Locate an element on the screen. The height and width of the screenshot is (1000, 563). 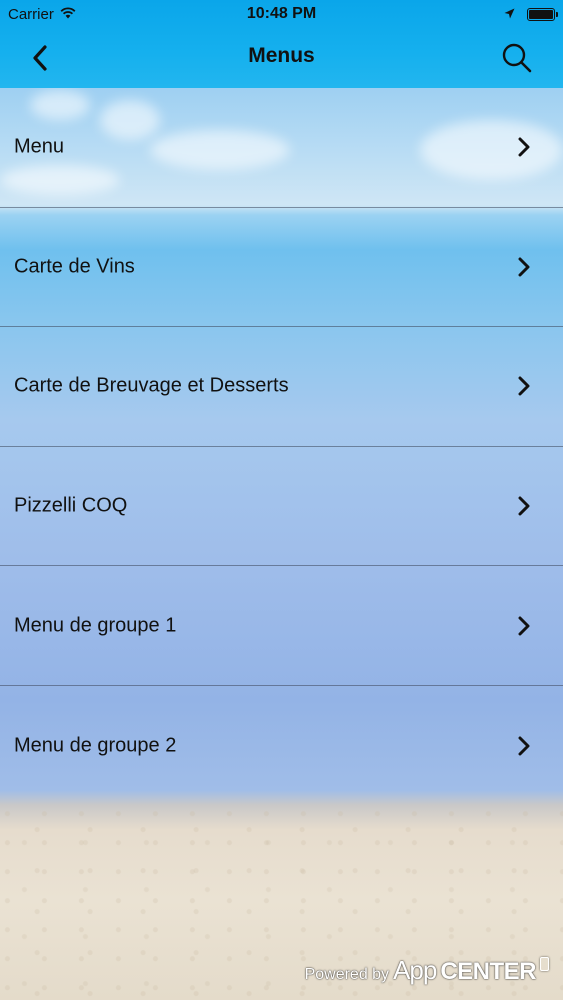
menu-item-menu-de-groupe-1: Menu de groupe 1 is located at coordinates (281, 626).